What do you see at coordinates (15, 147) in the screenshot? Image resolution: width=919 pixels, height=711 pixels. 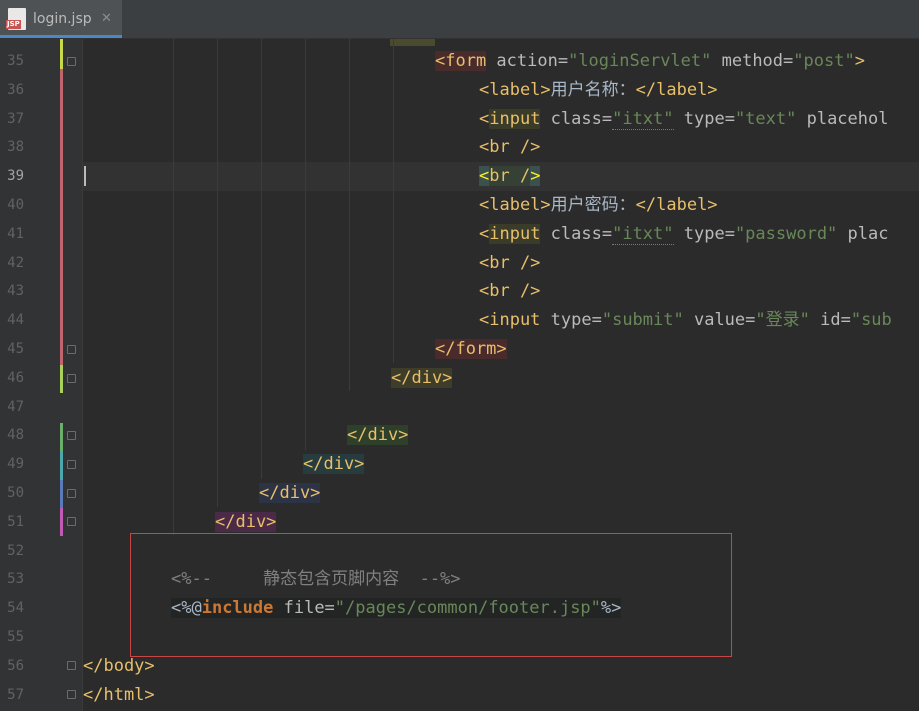 I see `line-number: 38` at bounding box center [15, 147].